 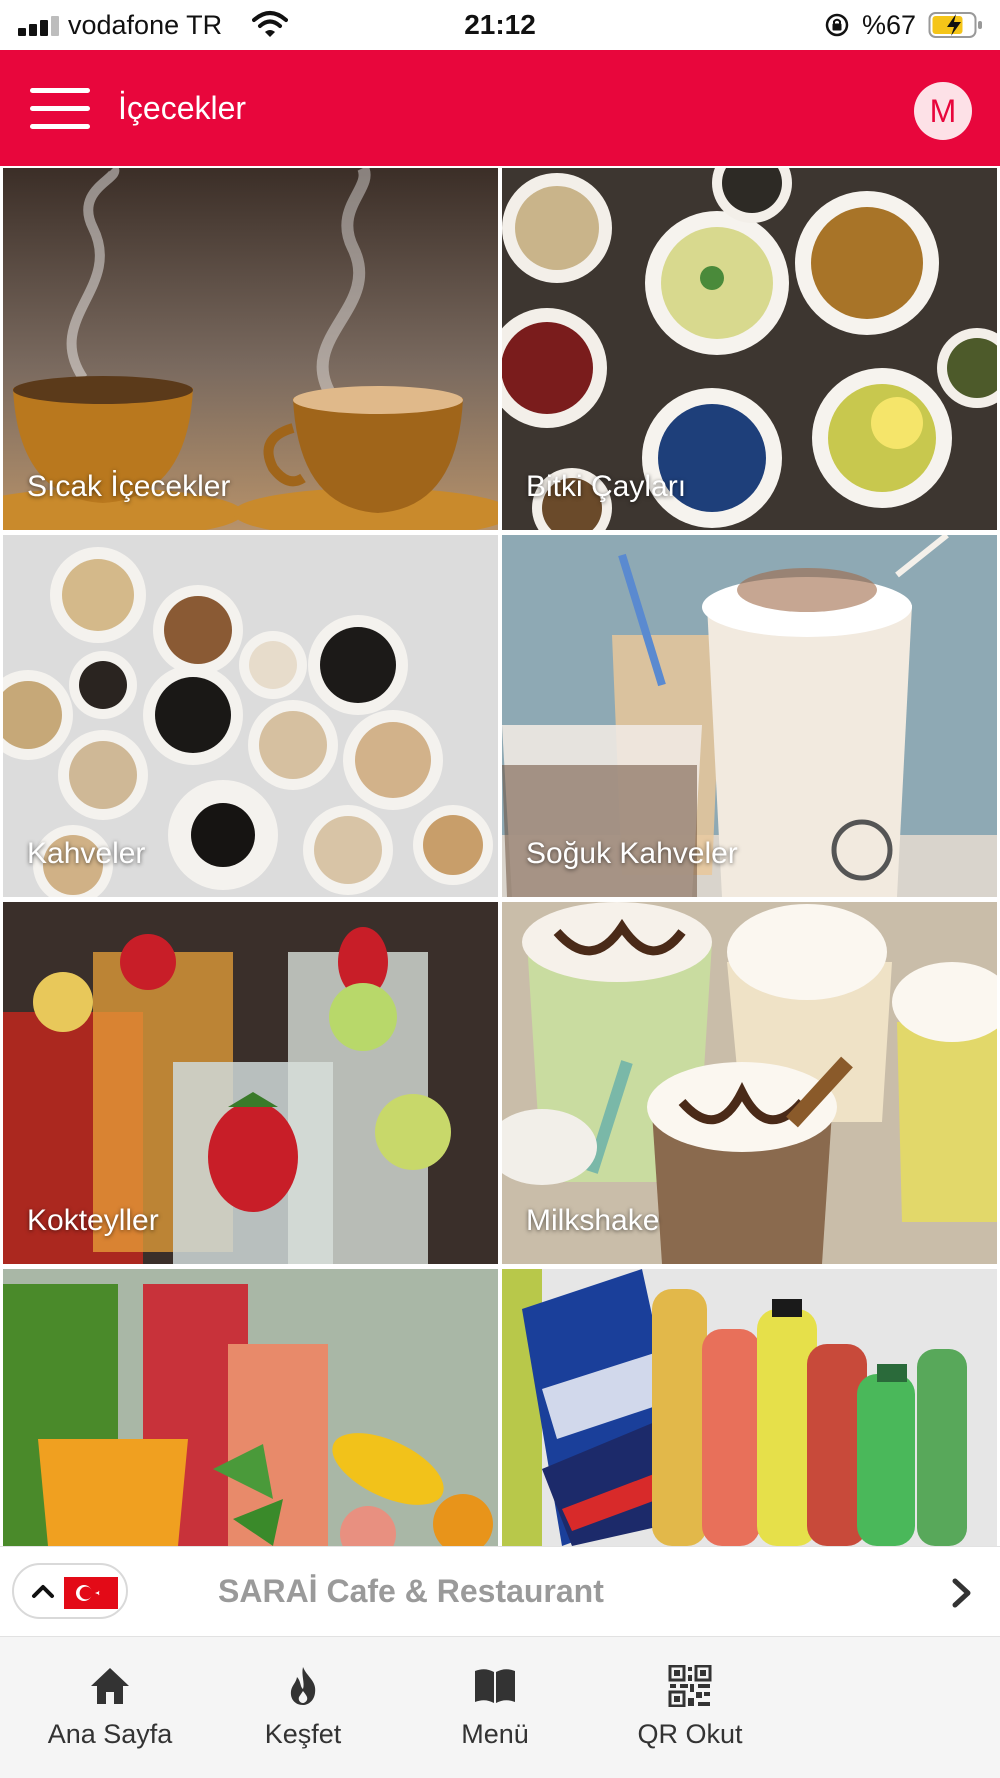 I want to click on soft-drinks-image, so click(x=749, y=1407).